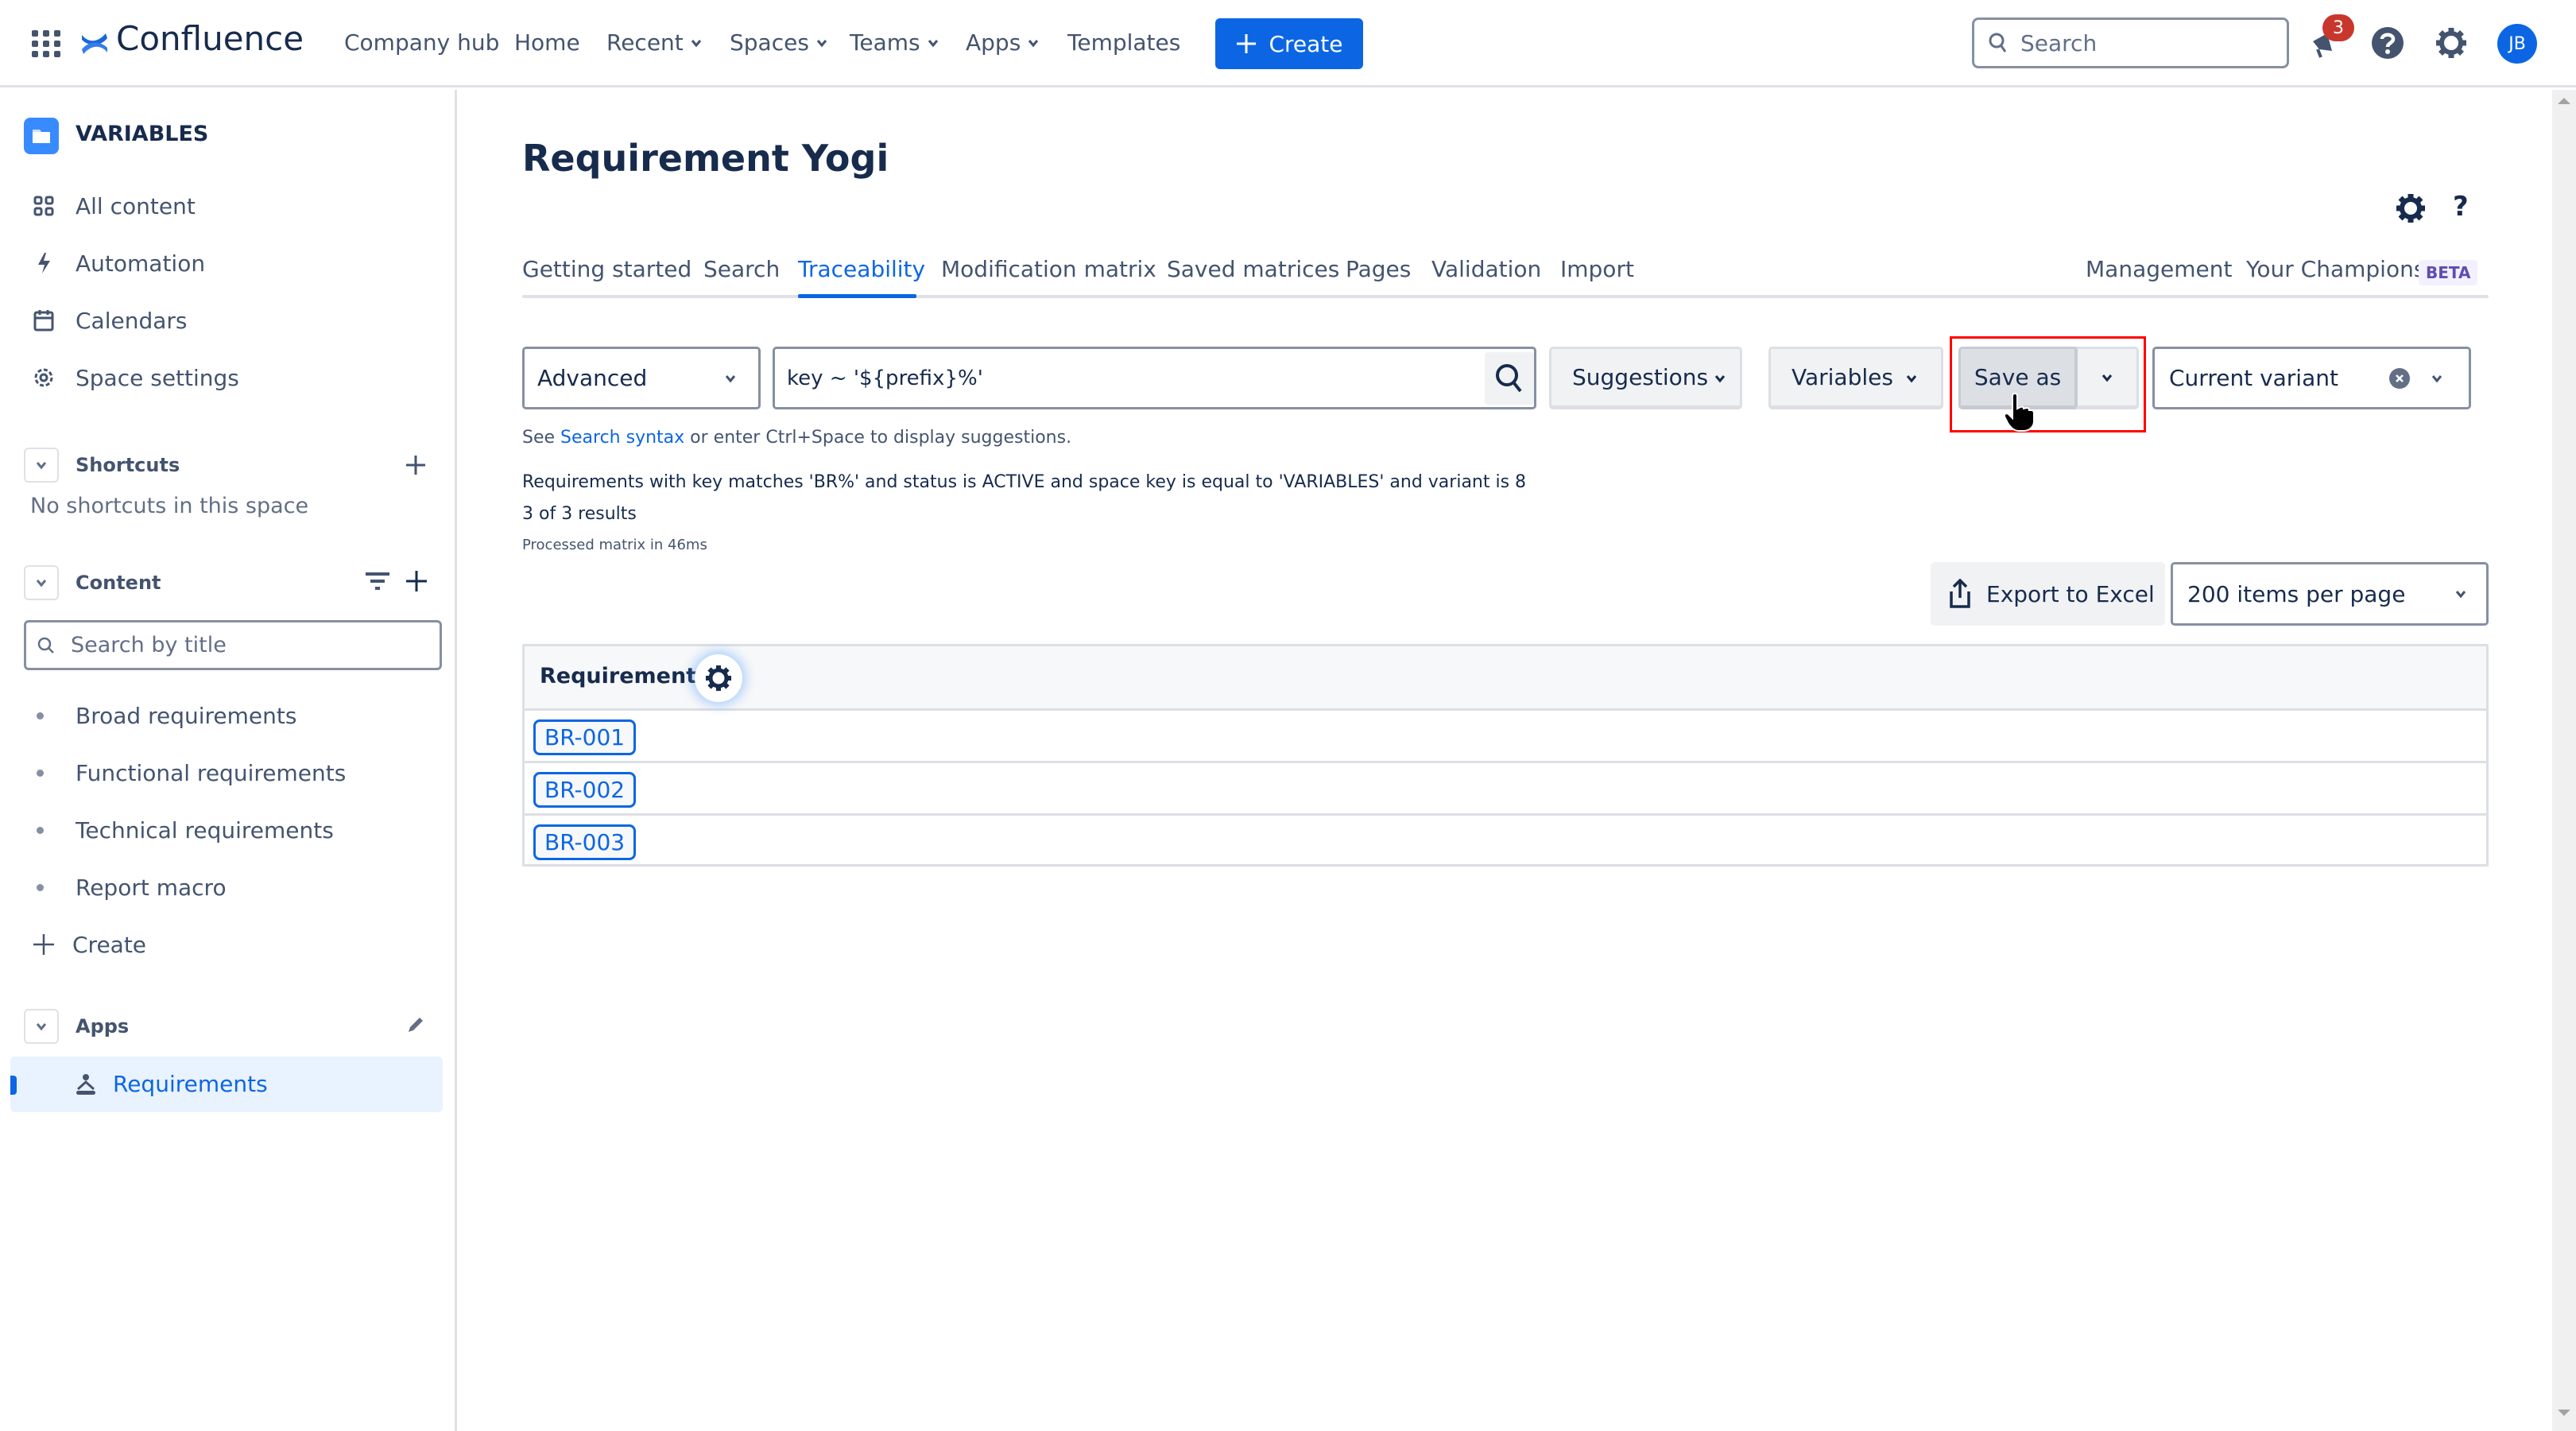  I want to click on export-icon, so click(1960, 593).